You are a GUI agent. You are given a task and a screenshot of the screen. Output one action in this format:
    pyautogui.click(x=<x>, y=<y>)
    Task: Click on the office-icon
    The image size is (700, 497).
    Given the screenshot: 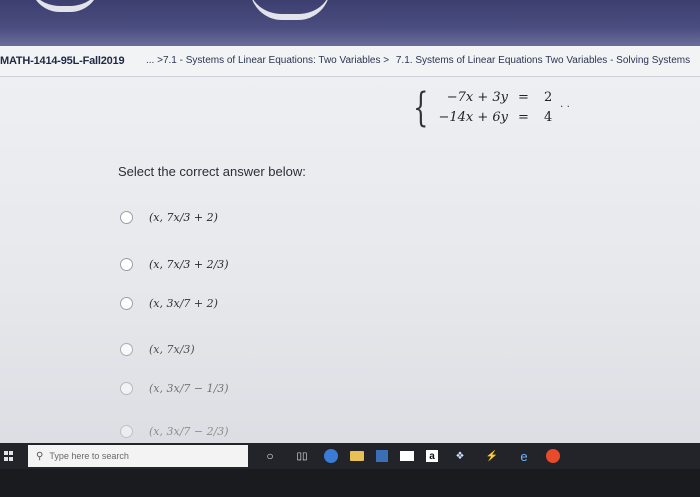 What is the action you would take?
    pyautogui.click(x=553, y=456)
    